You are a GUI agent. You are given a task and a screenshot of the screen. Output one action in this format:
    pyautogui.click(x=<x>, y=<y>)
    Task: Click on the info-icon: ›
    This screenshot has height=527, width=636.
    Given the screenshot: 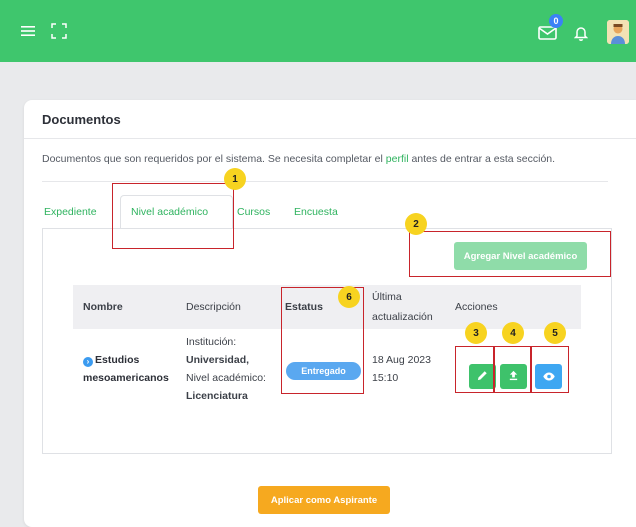 What is the action you would take?
    pyautogui.click(x=88, y=362)
    